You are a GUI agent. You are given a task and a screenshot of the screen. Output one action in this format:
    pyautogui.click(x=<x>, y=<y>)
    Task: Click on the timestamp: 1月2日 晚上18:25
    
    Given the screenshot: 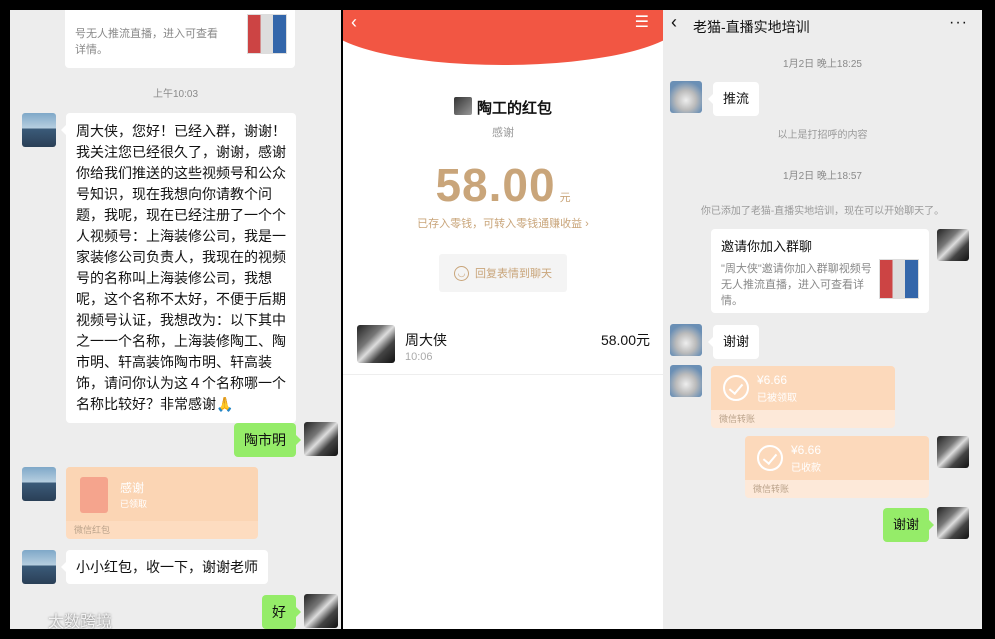 What is the action you would take?
    pyautogui.click(x=822, y=64)
    